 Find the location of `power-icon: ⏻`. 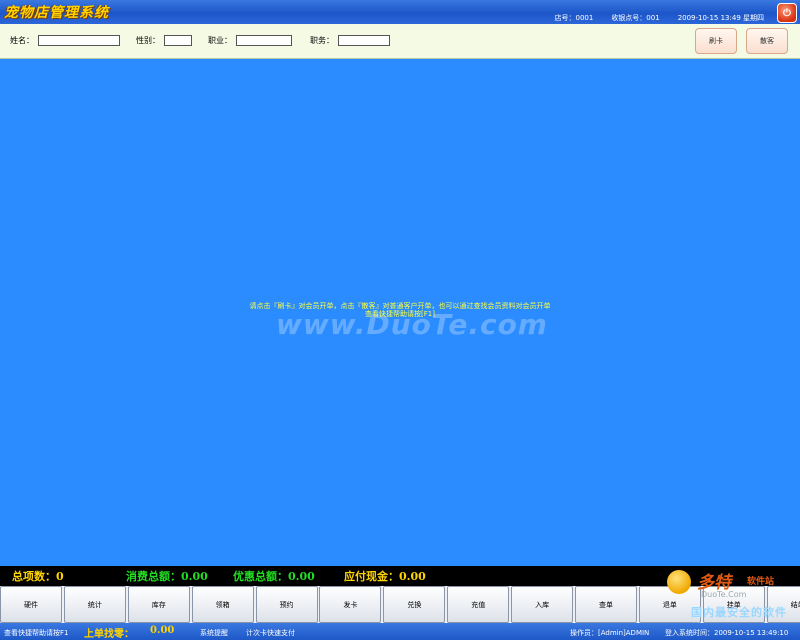

power-icon: ⏻ is located at coordinates (787, 13).